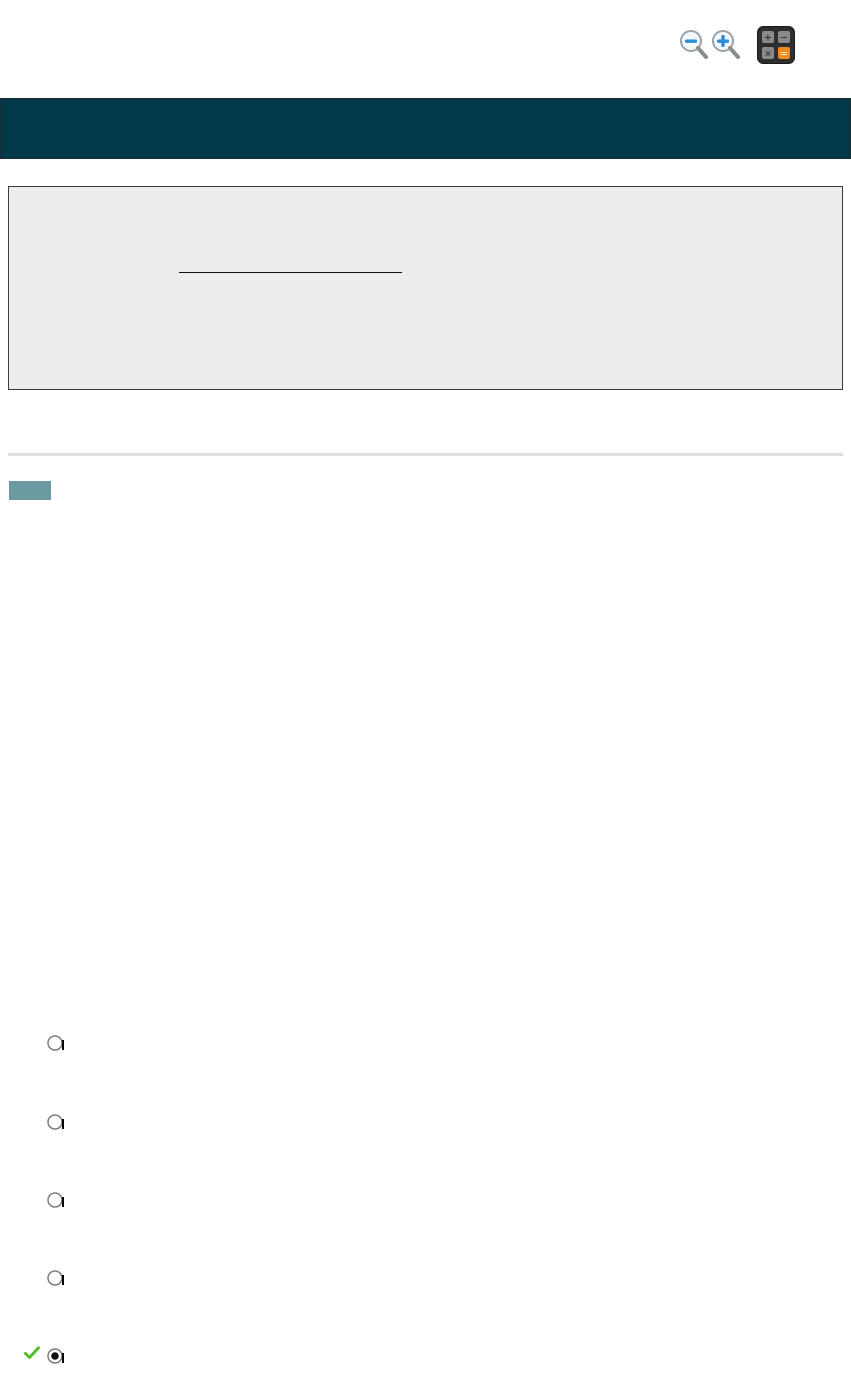 The image size is (851, 1397). Describe the element at coordinates (32, 1352) in the screenshot. I see `checkmark-icon` at that location.